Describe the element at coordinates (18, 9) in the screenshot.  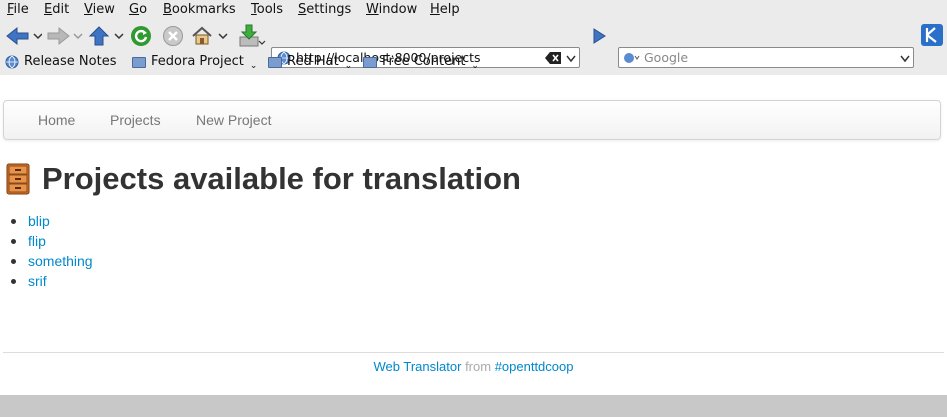
I see `menu-file: File` at that location.